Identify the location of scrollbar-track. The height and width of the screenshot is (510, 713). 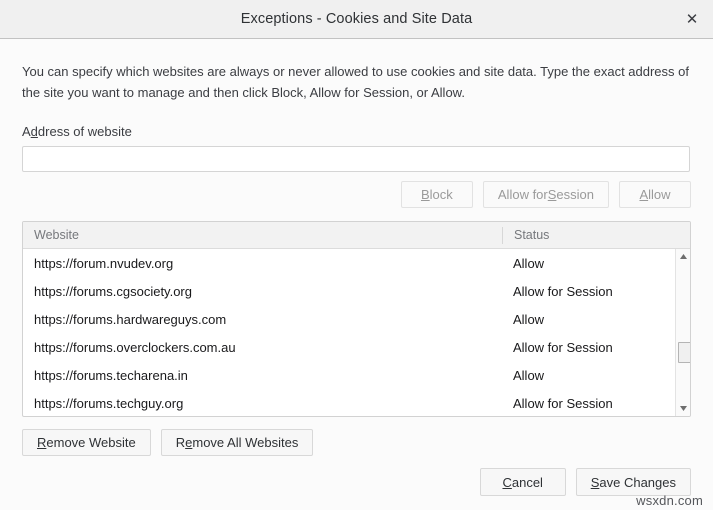
(683, 332).